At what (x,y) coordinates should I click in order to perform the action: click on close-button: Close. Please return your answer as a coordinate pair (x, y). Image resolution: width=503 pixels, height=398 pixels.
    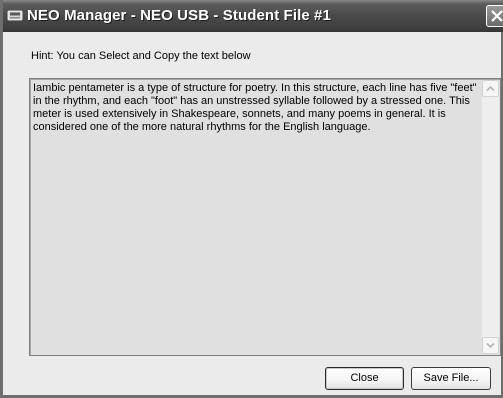
    Looking at the image, I should click on (364, 378).